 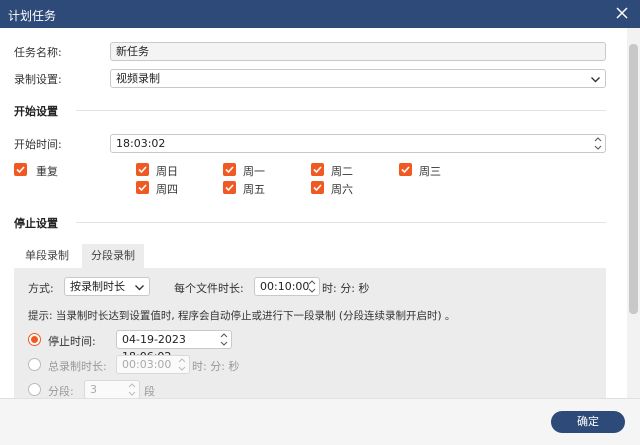 I want to click on day-checkbox-wed, so click(x=405, y=169).